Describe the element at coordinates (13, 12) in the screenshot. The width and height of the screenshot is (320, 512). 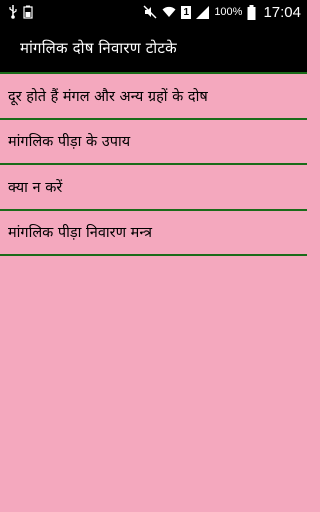
I see `usb-icon` at that location.